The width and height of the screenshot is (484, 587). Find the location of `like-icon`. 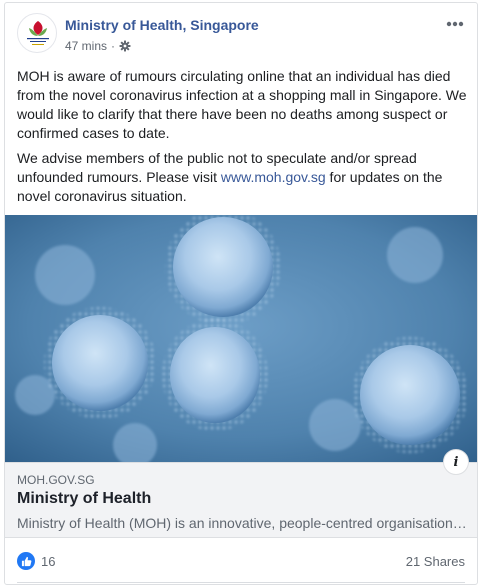

like-icon is located at coordinates (26, 561).